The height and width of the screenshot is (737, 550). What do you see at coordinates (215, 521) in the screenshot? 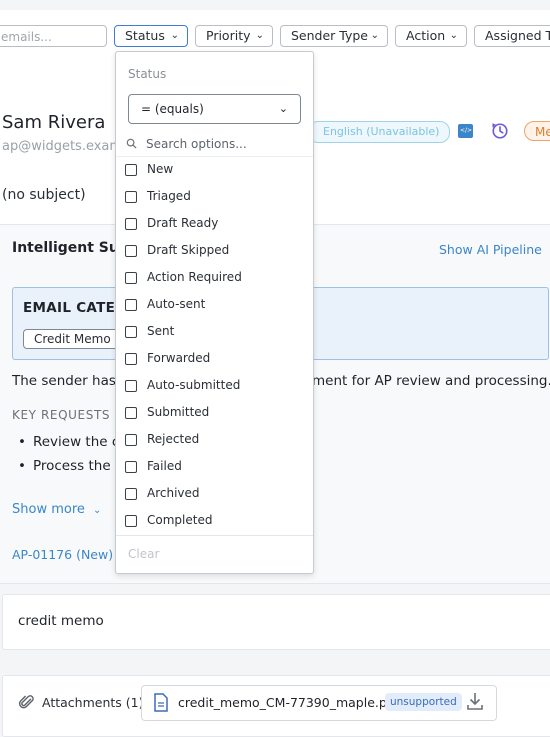
I see `status-option-completed: Completed` at bounding box center [215, 521].